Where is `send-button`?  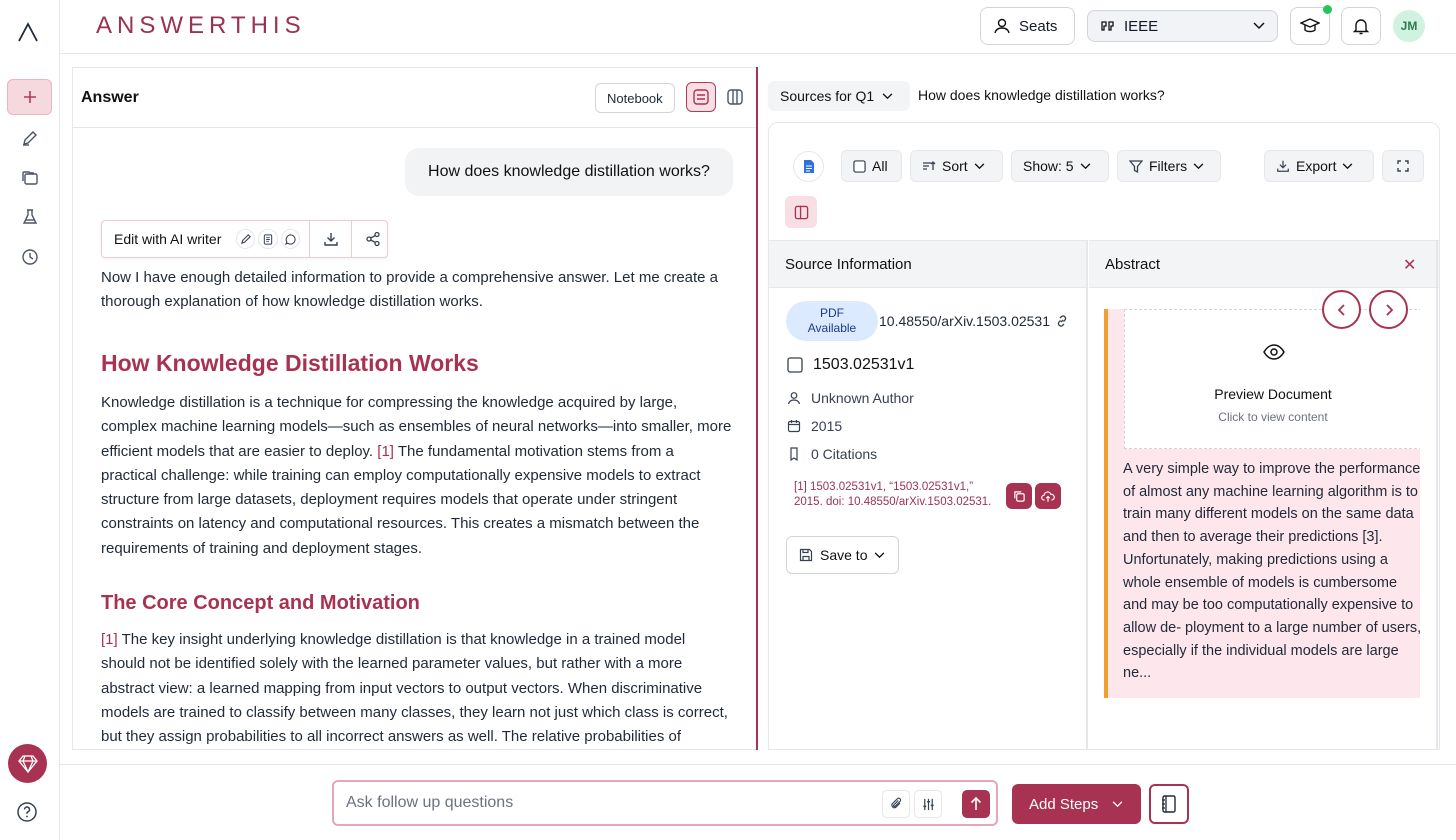
send-button is located at coordinates (976, 804).